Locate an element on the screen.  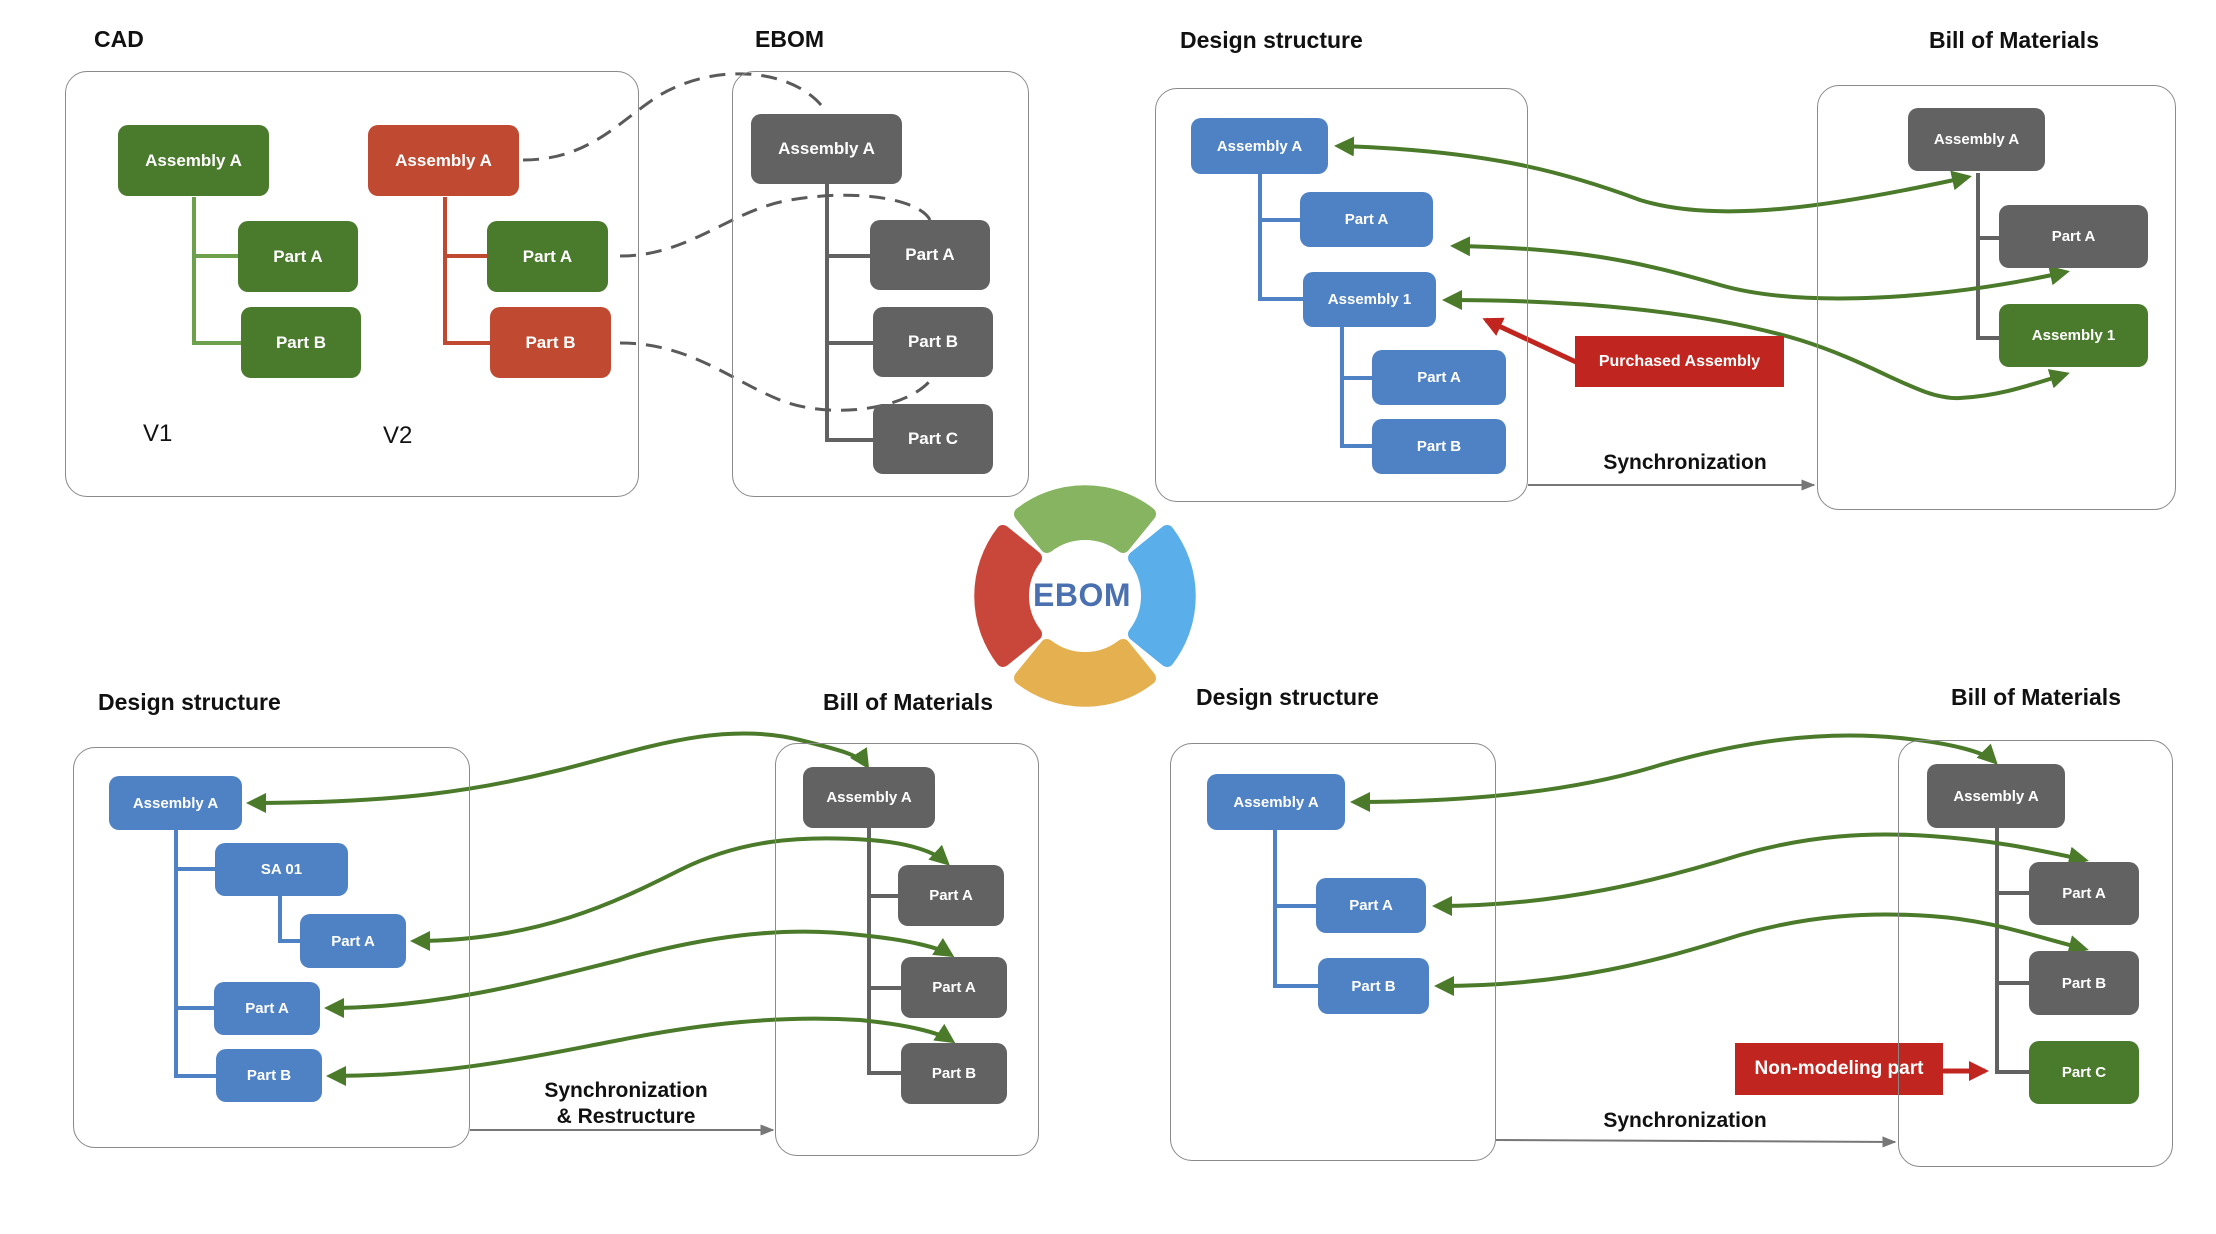
ebom-assembly-node: Assembly A is located at coordinates (826, 149).